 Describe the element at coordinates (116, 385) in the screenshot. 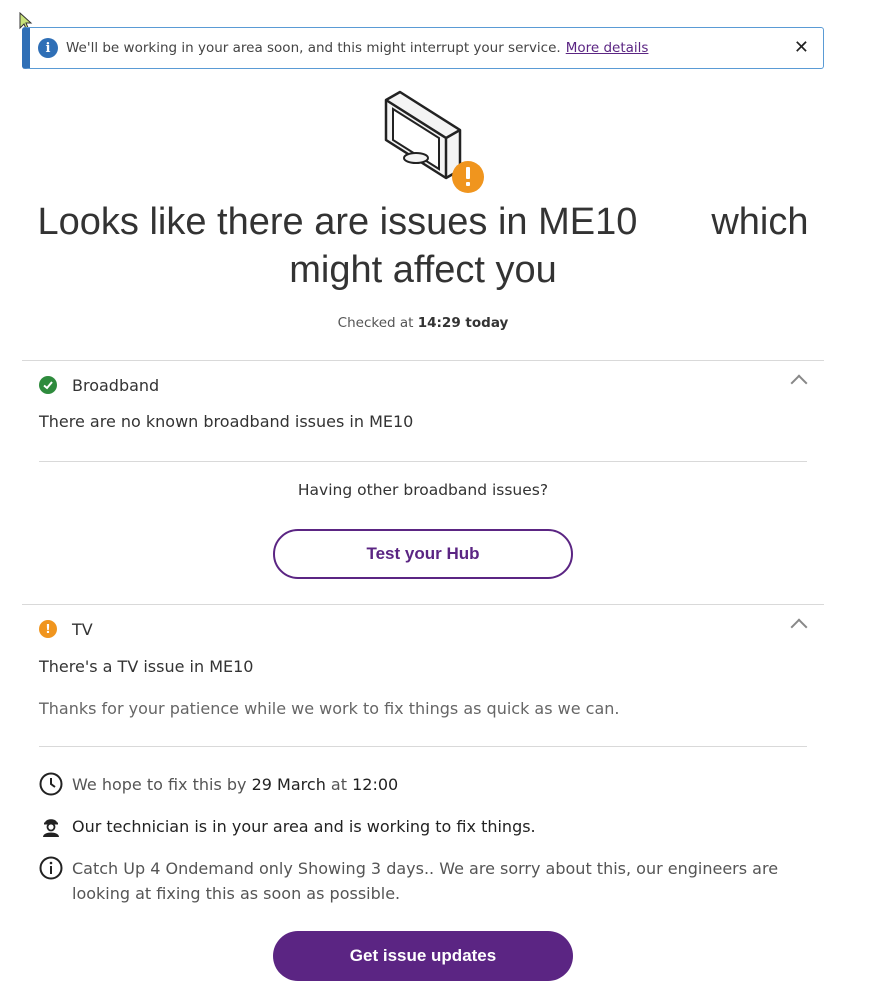

I see `broadband-title: Broadband` at that location.